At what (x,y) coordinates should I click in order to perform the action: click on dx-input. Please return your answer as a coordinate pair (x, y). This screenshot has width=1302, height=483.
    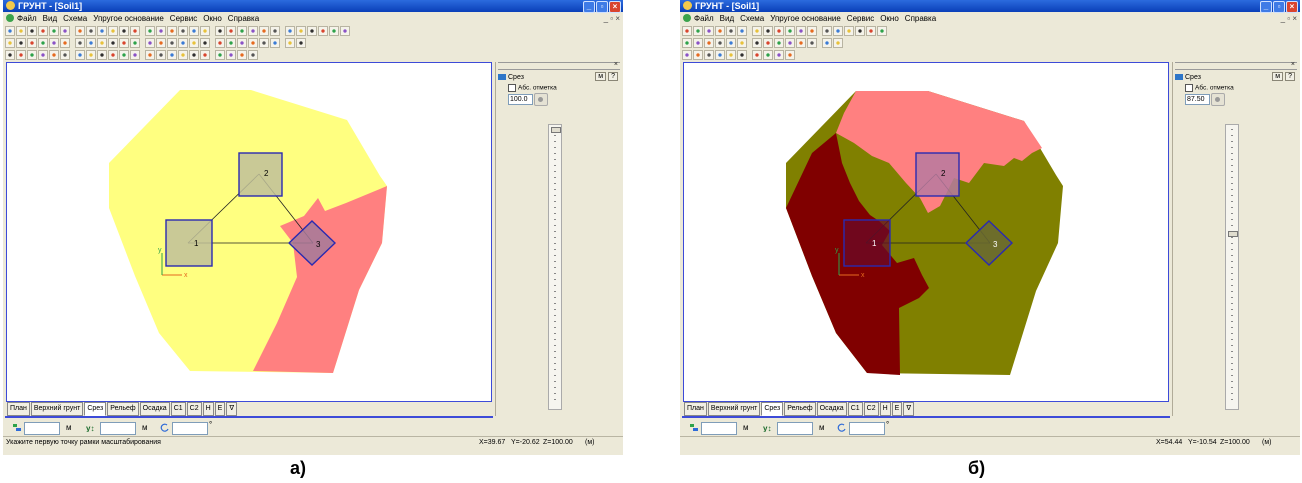
    Looking at the image, I should click on (719, 428).